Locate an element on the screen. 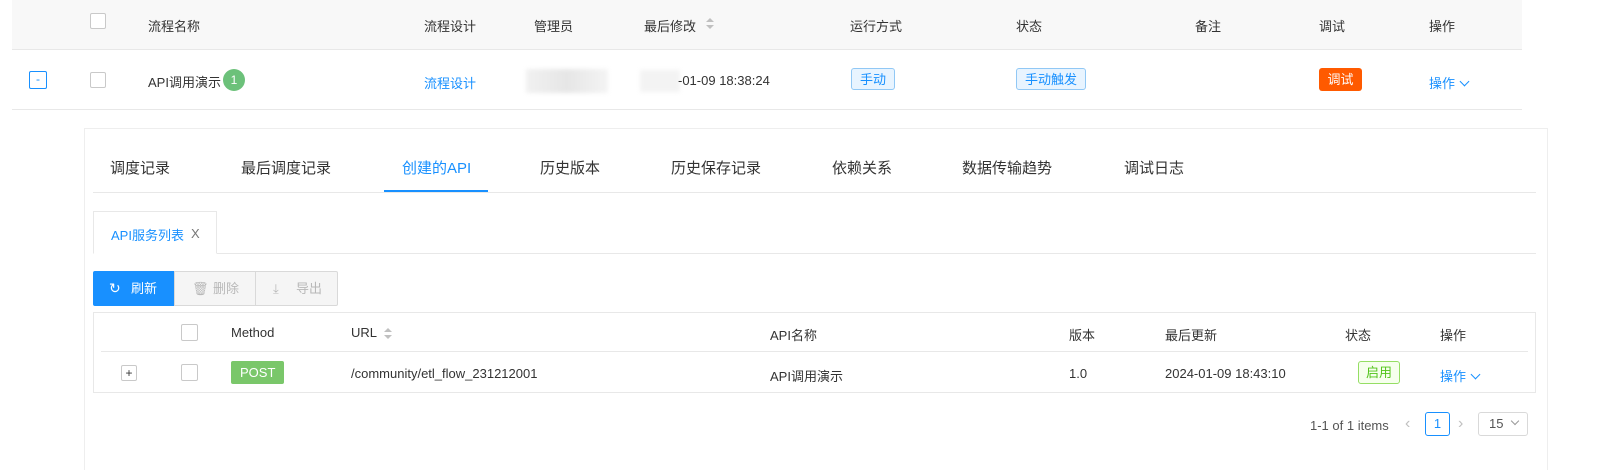  tab-history-versions: 历史版本 is located at coordinates (570, 167).